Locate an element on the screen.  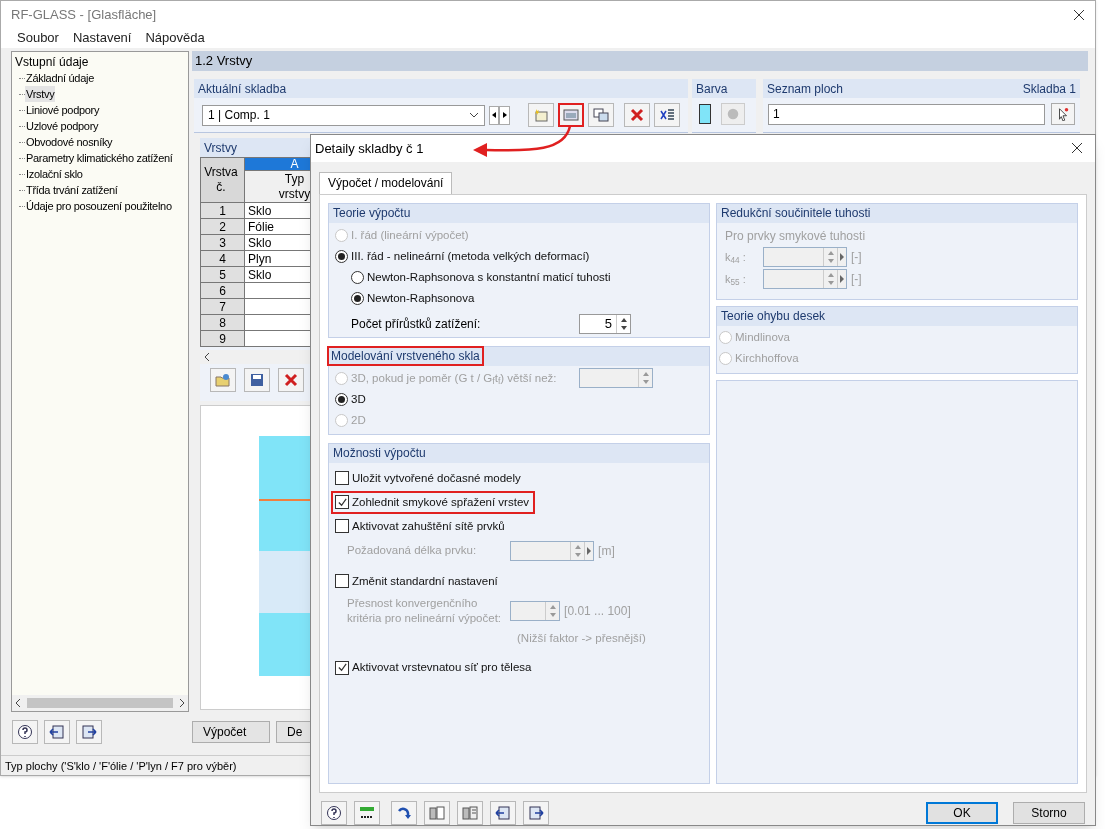
new-icon is located at coordinates (541, 115).